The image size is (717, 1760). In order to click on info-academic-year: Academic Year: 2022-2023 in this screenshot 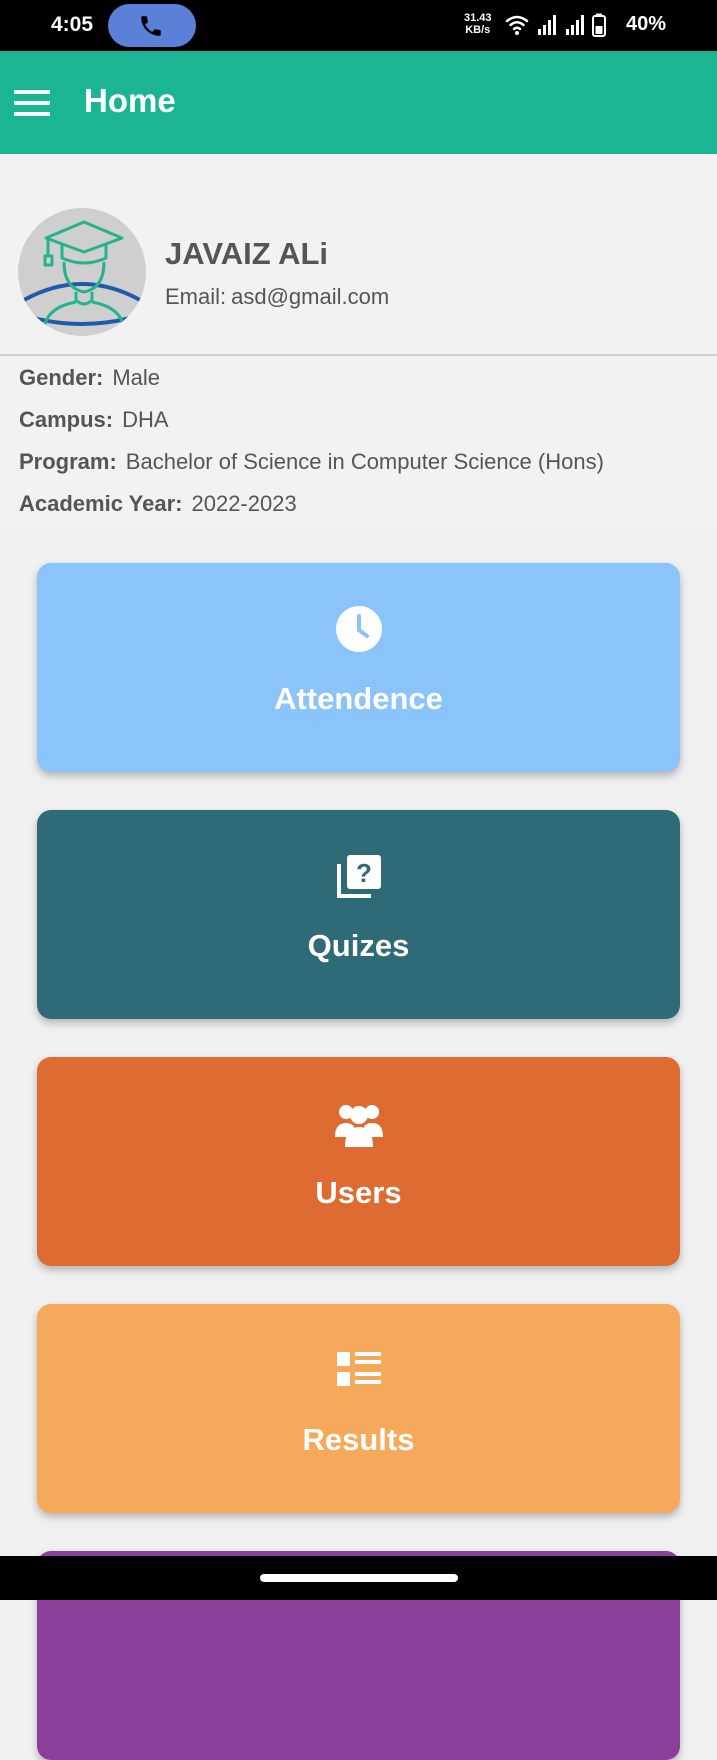, I will do `click(158, 504)`.